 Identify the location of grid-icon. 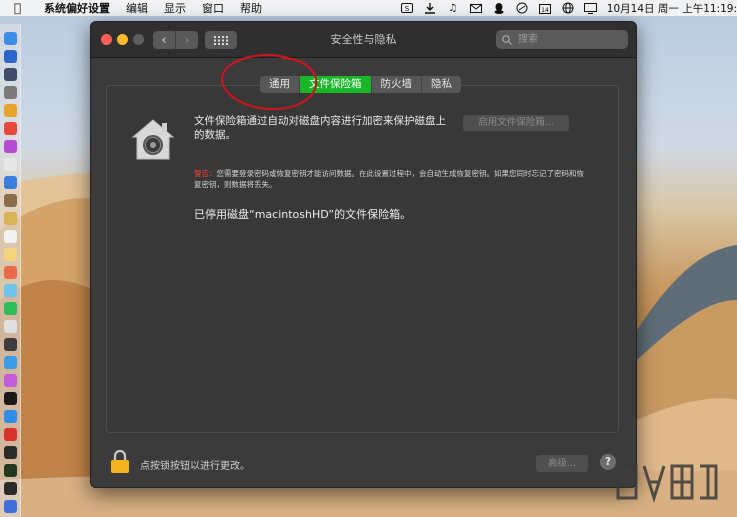
(221, 40).